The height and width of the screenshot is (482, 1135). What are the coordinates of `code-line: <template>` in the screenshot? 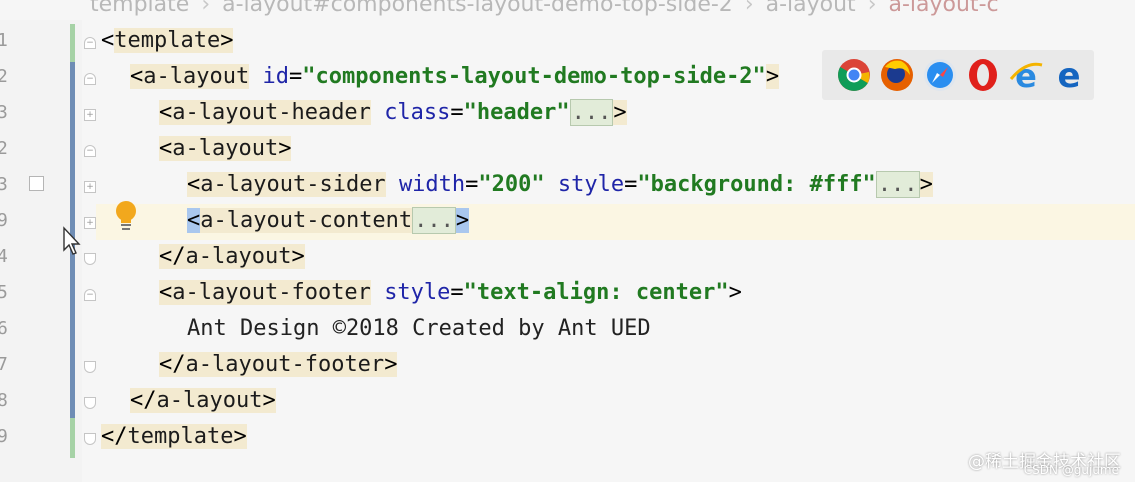 It's located at (167, 41).